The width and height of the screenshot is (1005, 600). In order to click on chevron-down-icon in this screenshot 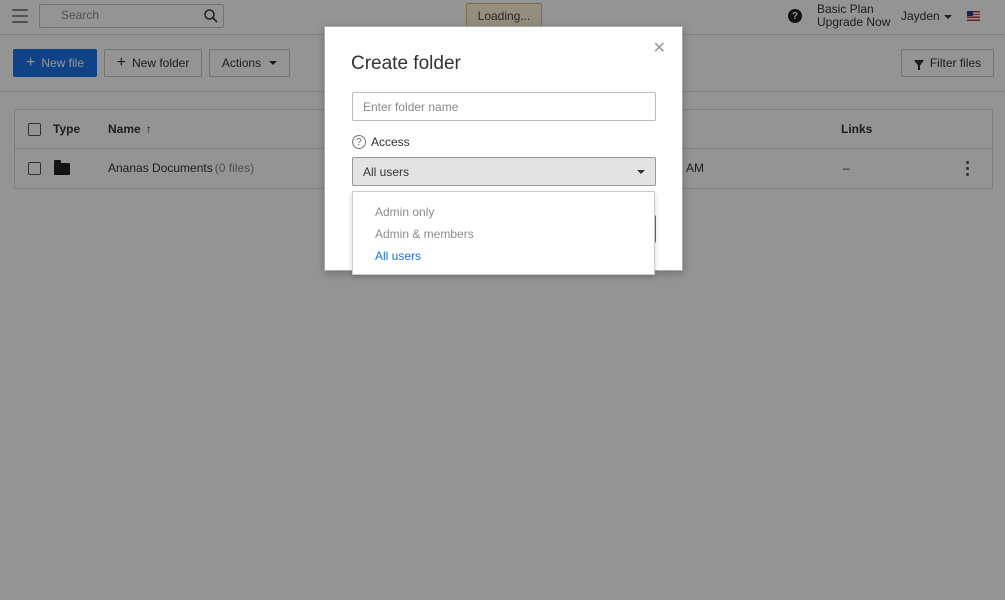, I will do `click(641, 171)`.